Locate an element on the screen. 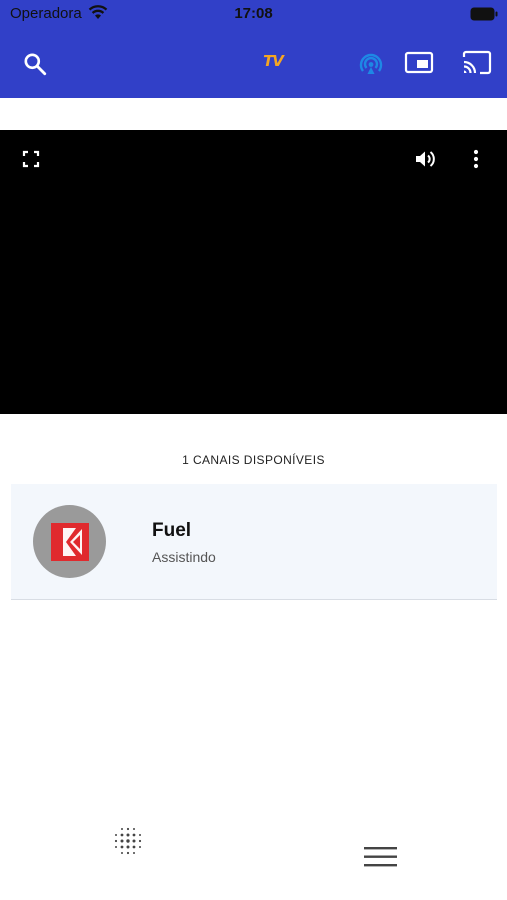  channel-status: Assistindo is located at coordinates (184, 557).